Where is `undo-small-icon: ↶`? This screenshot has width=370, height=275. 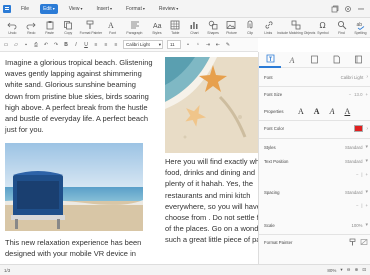 undo-small-icon: ↶ is located at coordinates (46, 45).